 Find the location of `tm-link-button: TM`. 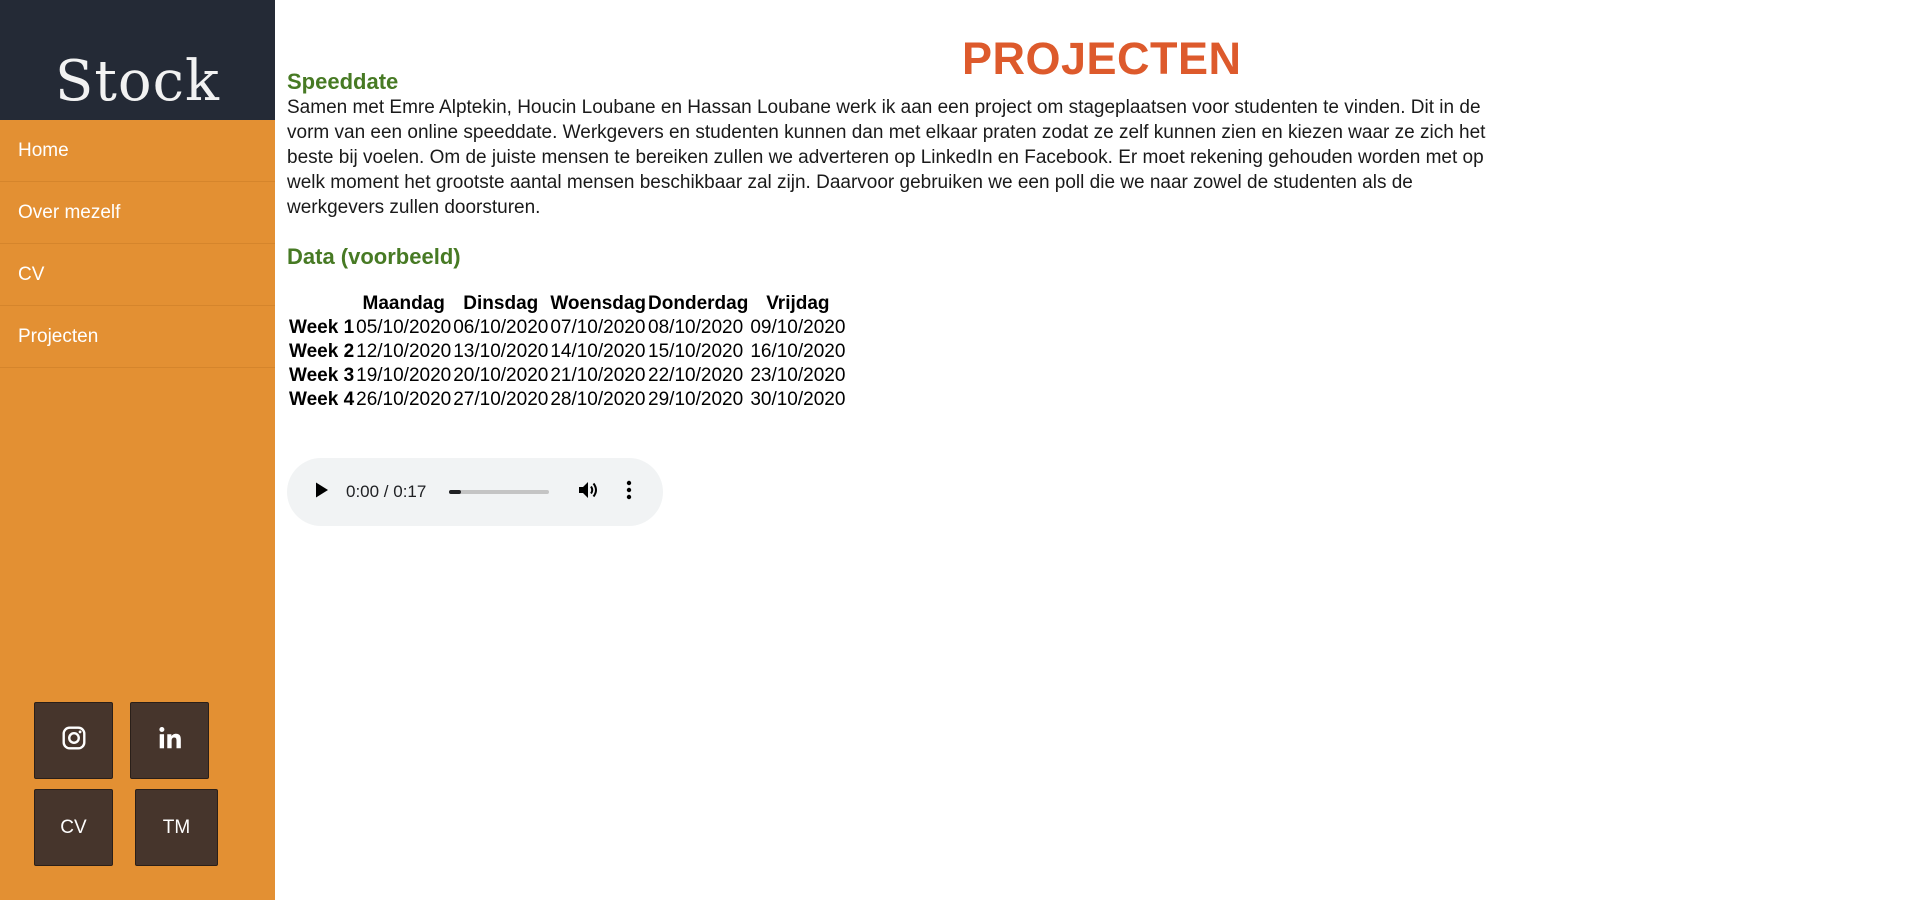

tm-link-button: TM is located at coordinates (176, 827).